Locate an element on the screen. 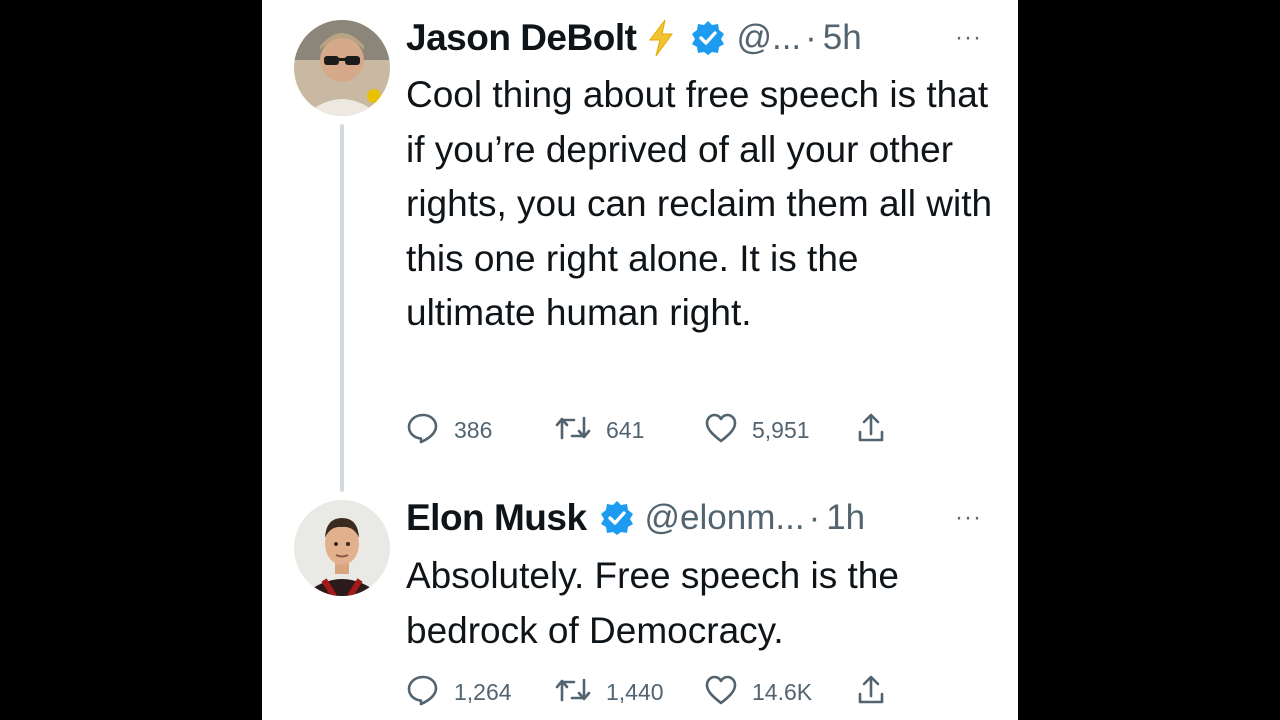  like-button: 14.6K is located at coordinates (758, 692).